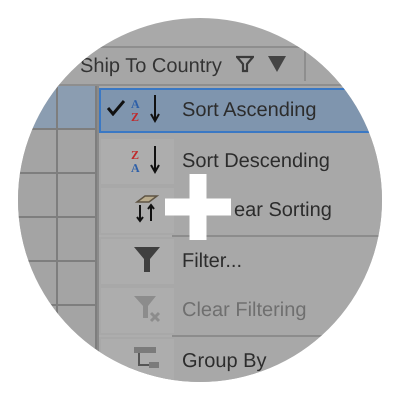  What do you see at coordinates (198, 207) in the screenshot?
I see `crosshair-cursor-icon` at bounding box center [198, 207].